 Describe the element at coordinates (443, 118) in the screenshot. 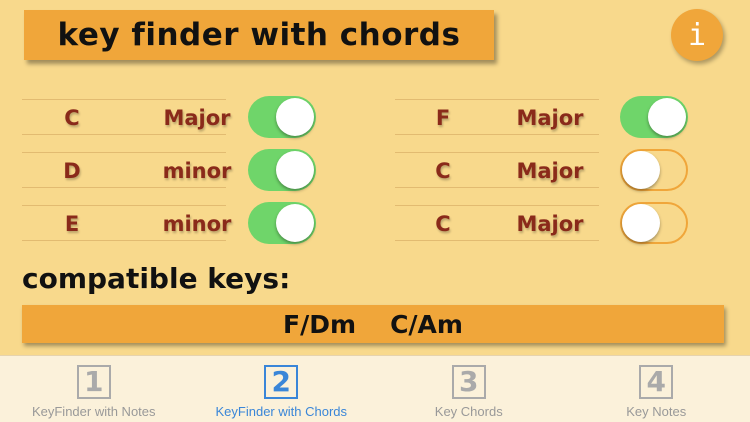

I see `chord-note: F` at that location.